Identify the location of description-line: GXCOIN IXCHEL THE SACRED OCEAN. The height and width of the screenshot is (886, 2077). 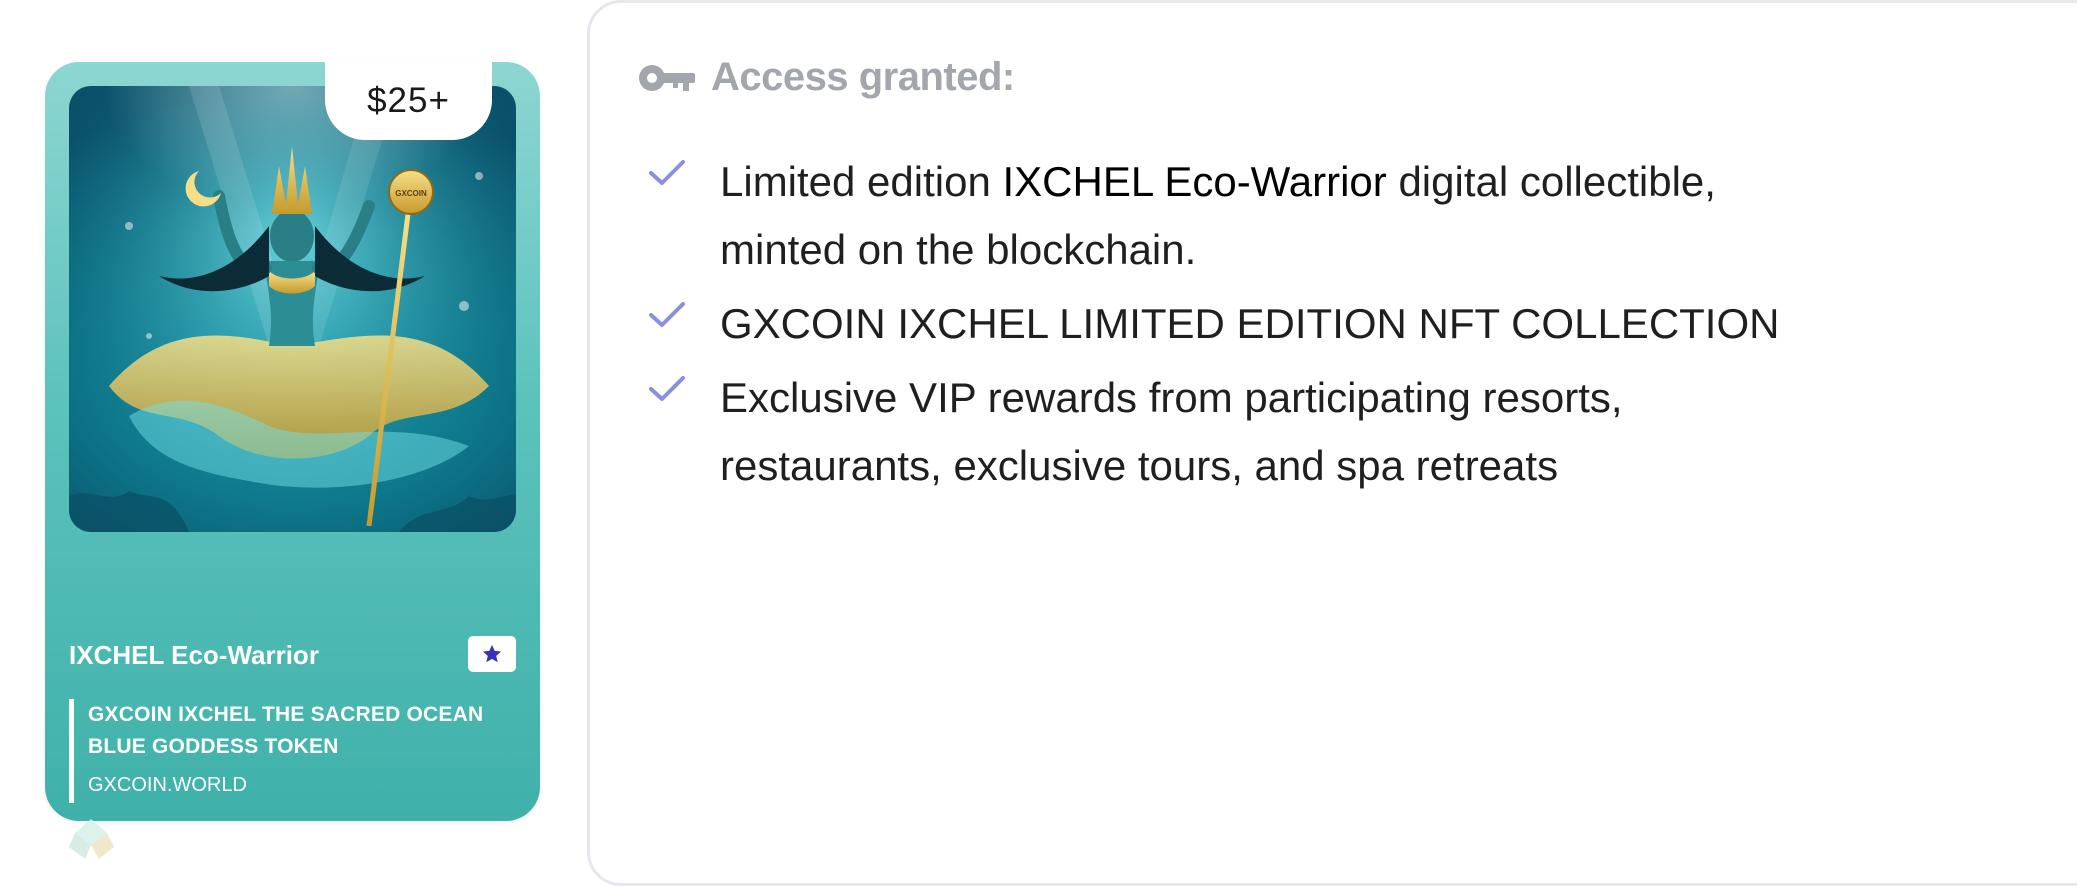
(286, 714).